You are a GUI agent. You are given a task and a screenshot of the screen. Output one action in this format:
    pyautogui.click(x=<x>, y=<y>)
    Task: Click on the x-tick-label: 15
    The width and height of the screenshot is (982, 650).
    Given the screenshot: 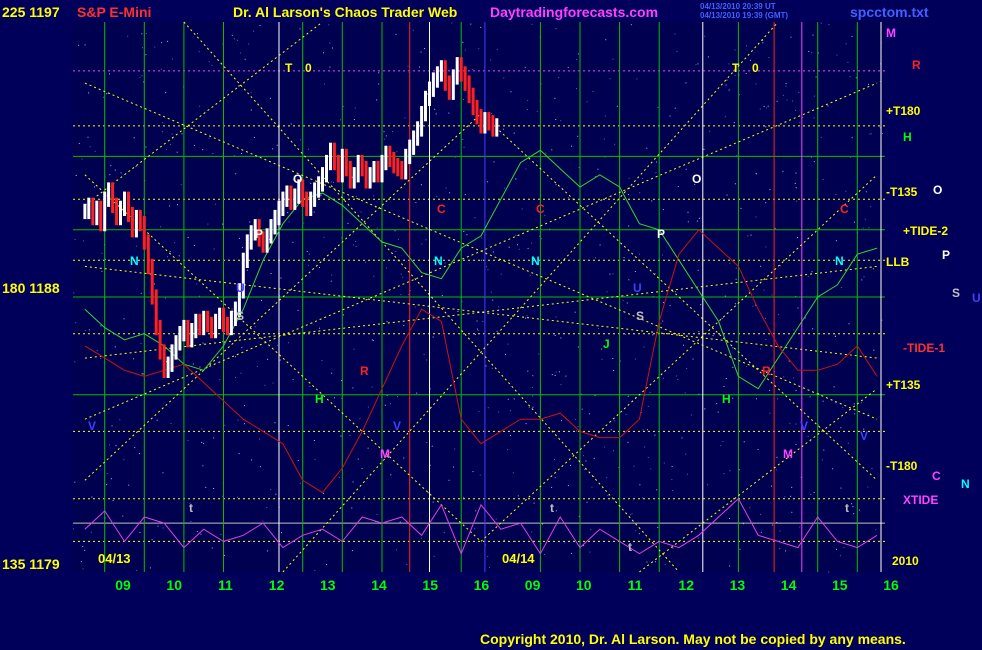 What is the action you would take?
    pyautogui.click(x=430, y=585)
    